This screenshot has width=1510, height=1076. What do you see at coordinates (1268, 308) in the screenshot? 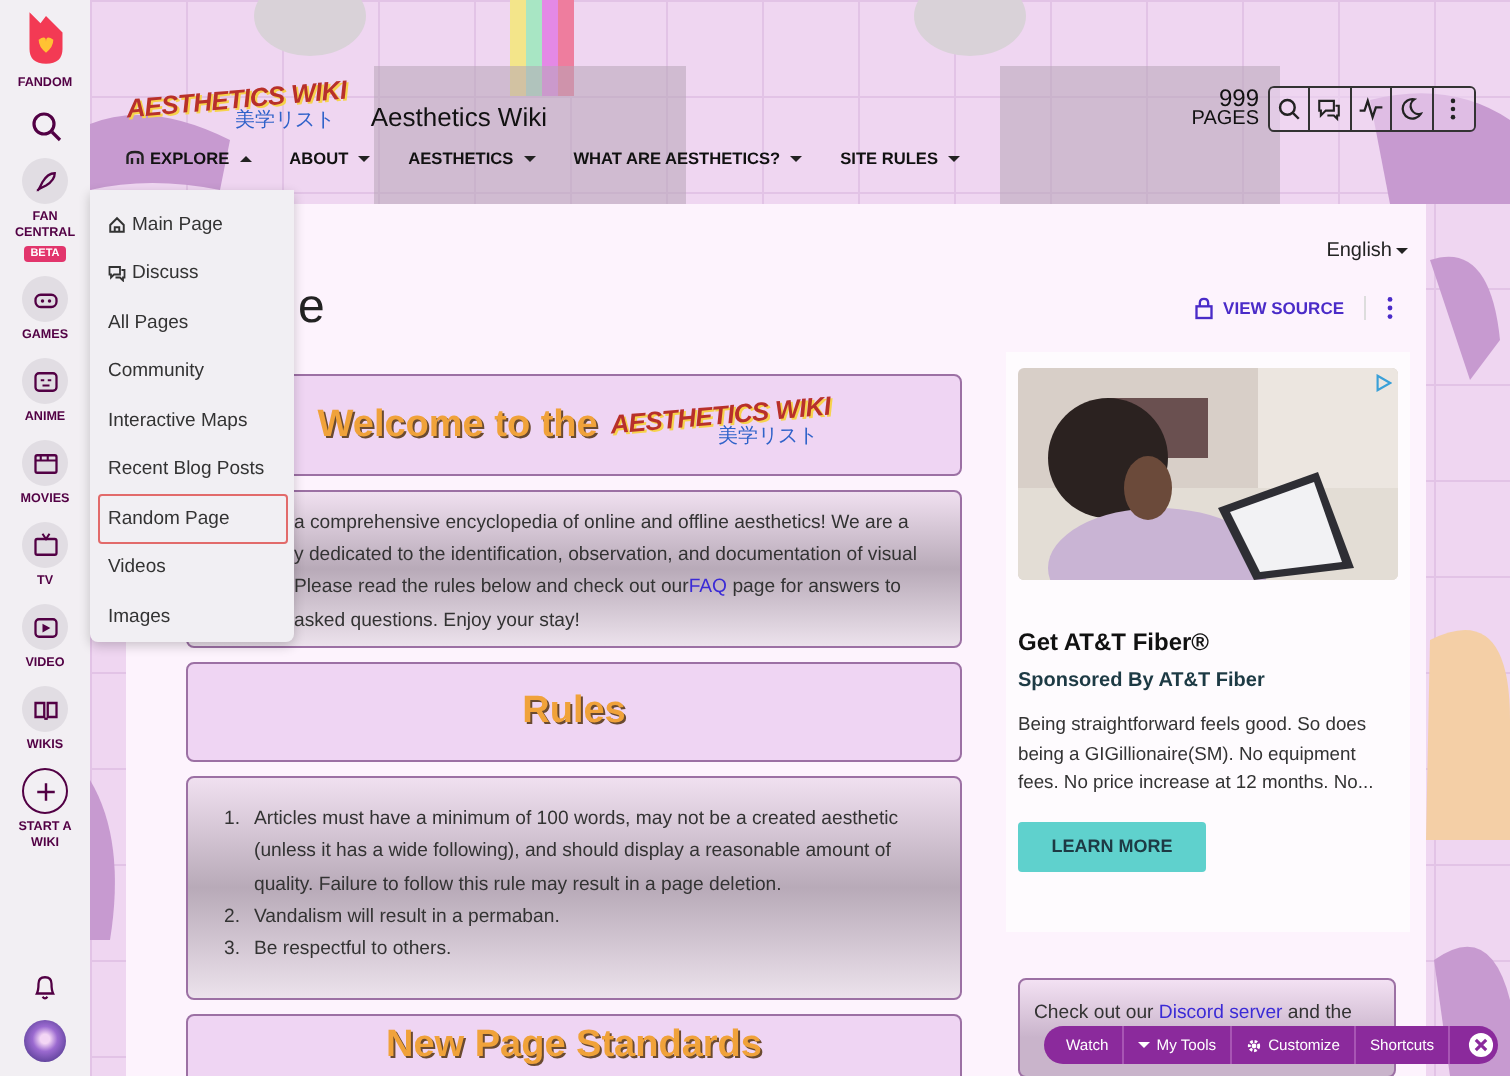
I see `view-source-button: VIEW SOURCE` at bounding box center [1268, 308].